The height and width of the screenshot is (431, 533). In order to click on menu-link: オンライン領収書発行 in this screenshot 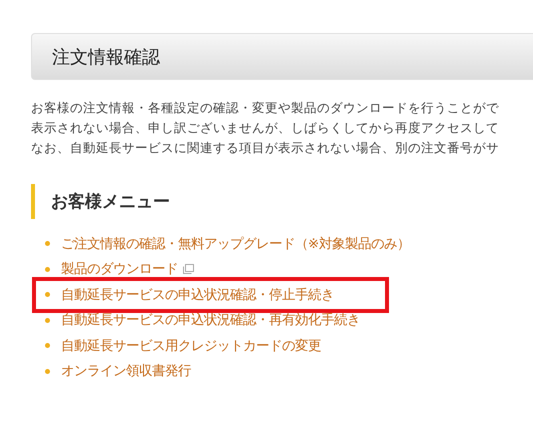, I will do `click(126, 371)`.